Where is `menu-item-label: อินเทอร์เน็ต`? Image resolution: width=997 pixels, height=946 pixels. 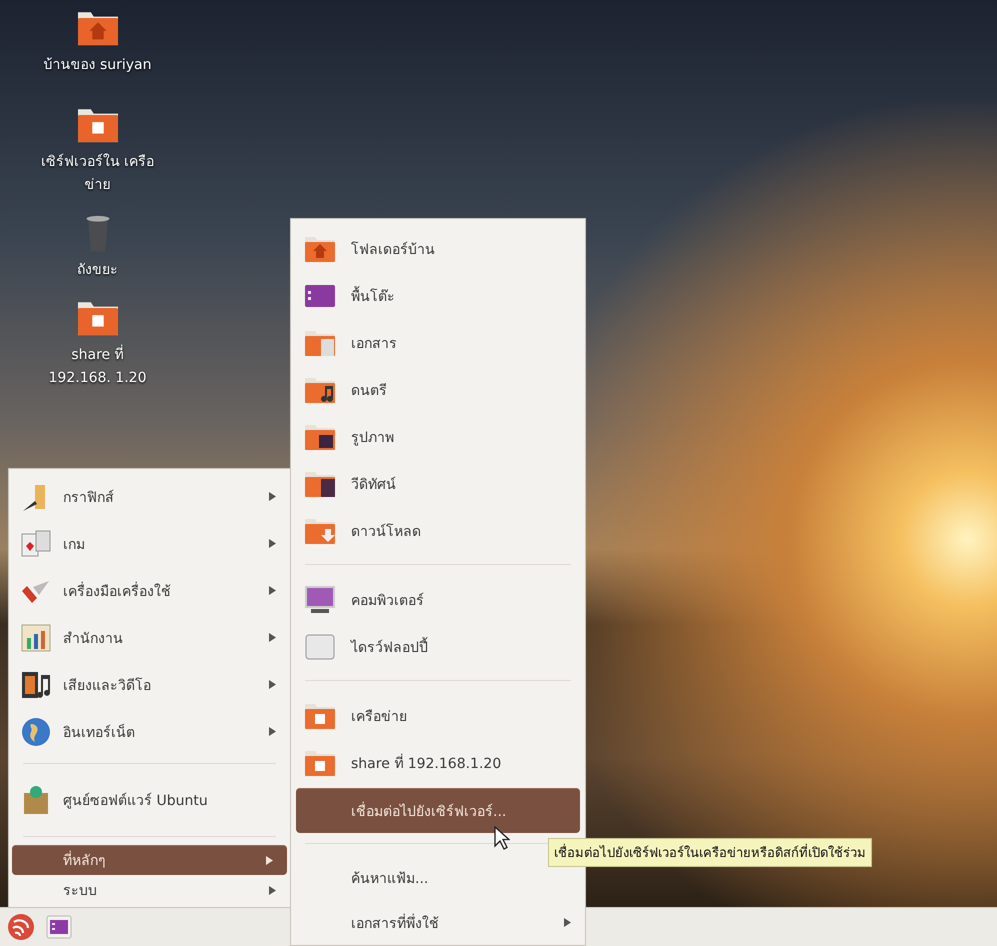 menu-item-label: อินเทอร์เน็ต is located at coordinates (99, 732).